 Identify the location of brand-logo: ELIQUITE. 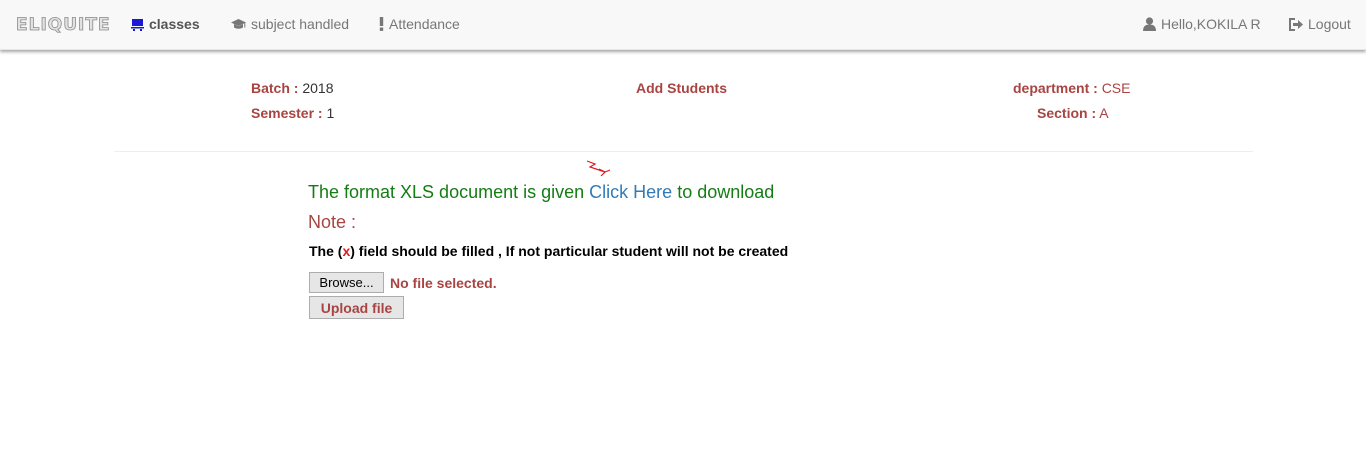
(63, 25).